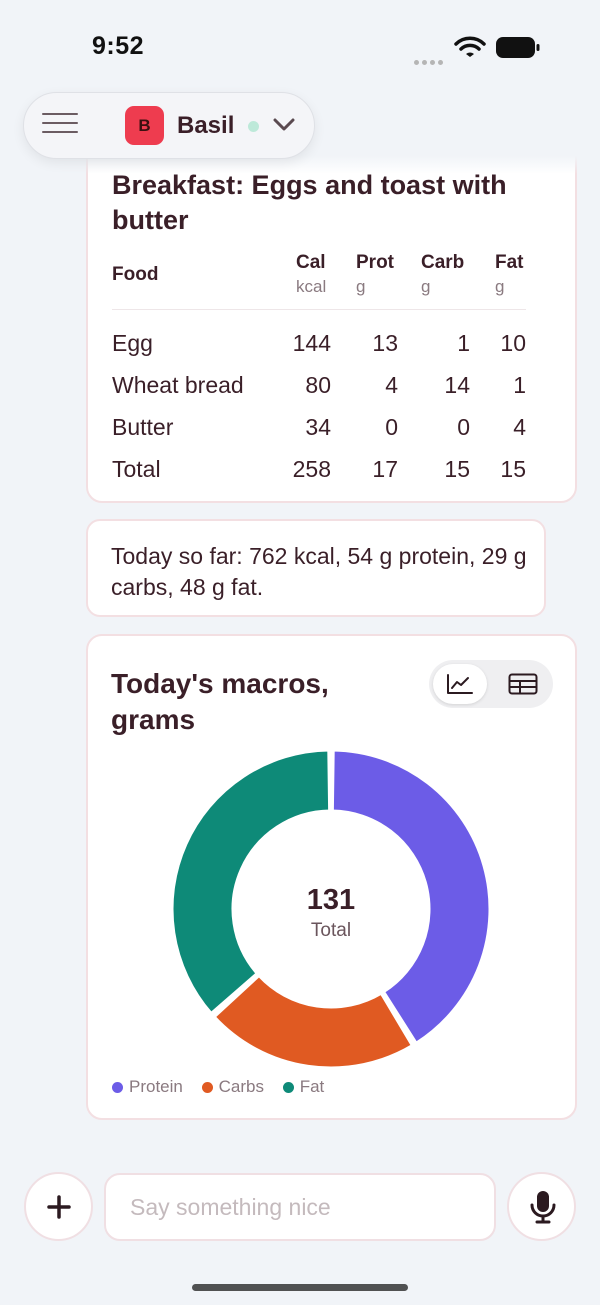  I want to click on table-view-button, so click(522, 684).